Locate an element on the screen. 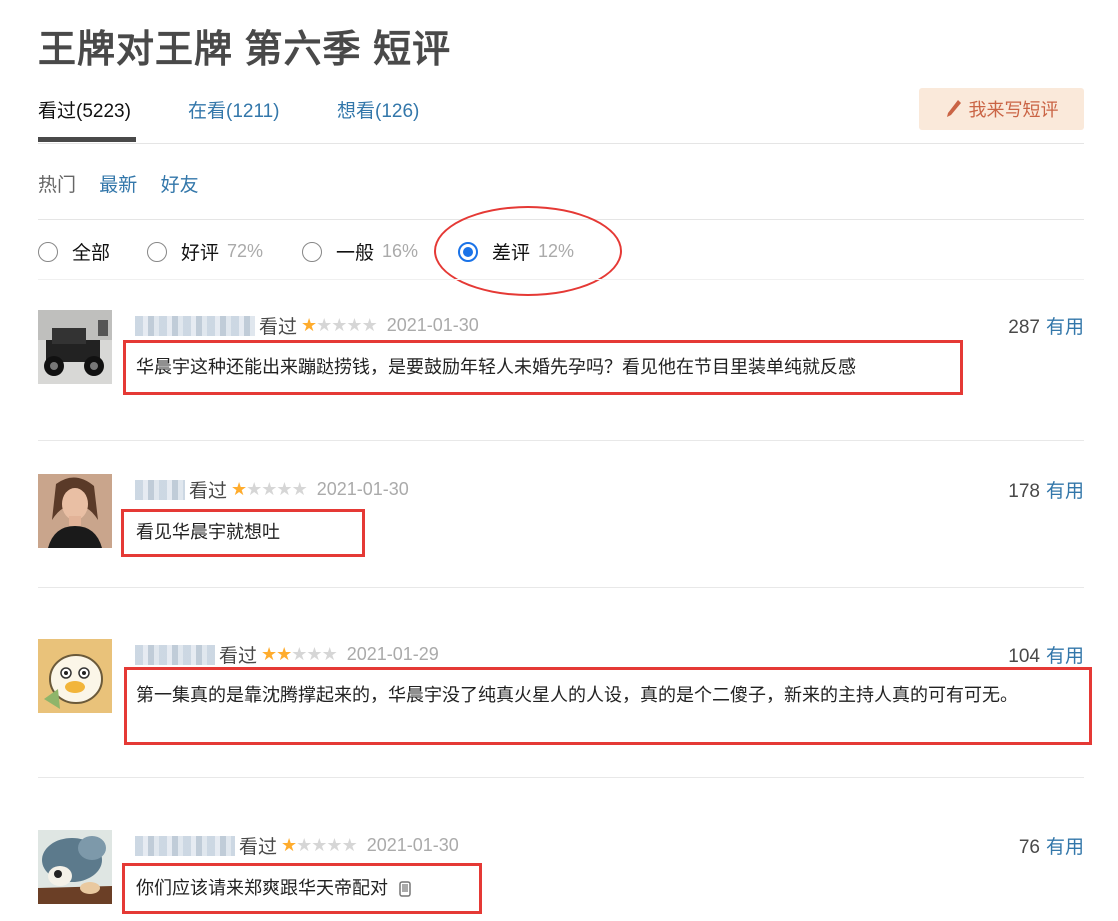 This screenshot has height=921, width=1118. vote-count: 178 is located at coordinates (1024, 491).